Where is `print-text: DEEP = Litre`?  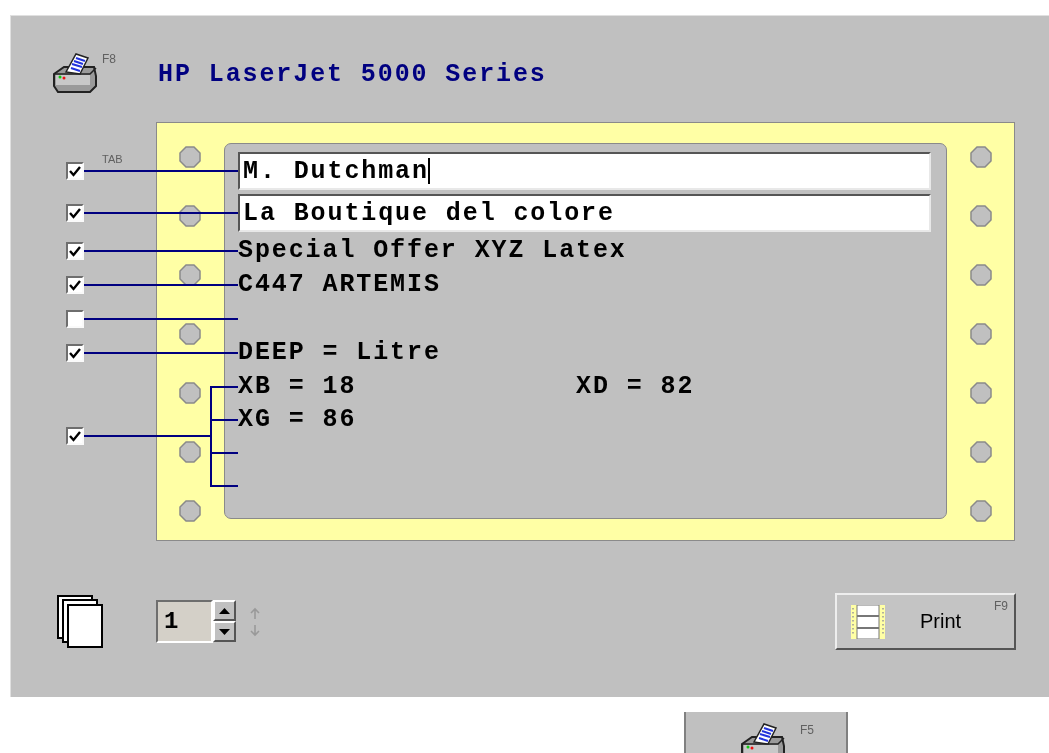
print-text: DEEP = Litre is located at coordinates (339, 353).